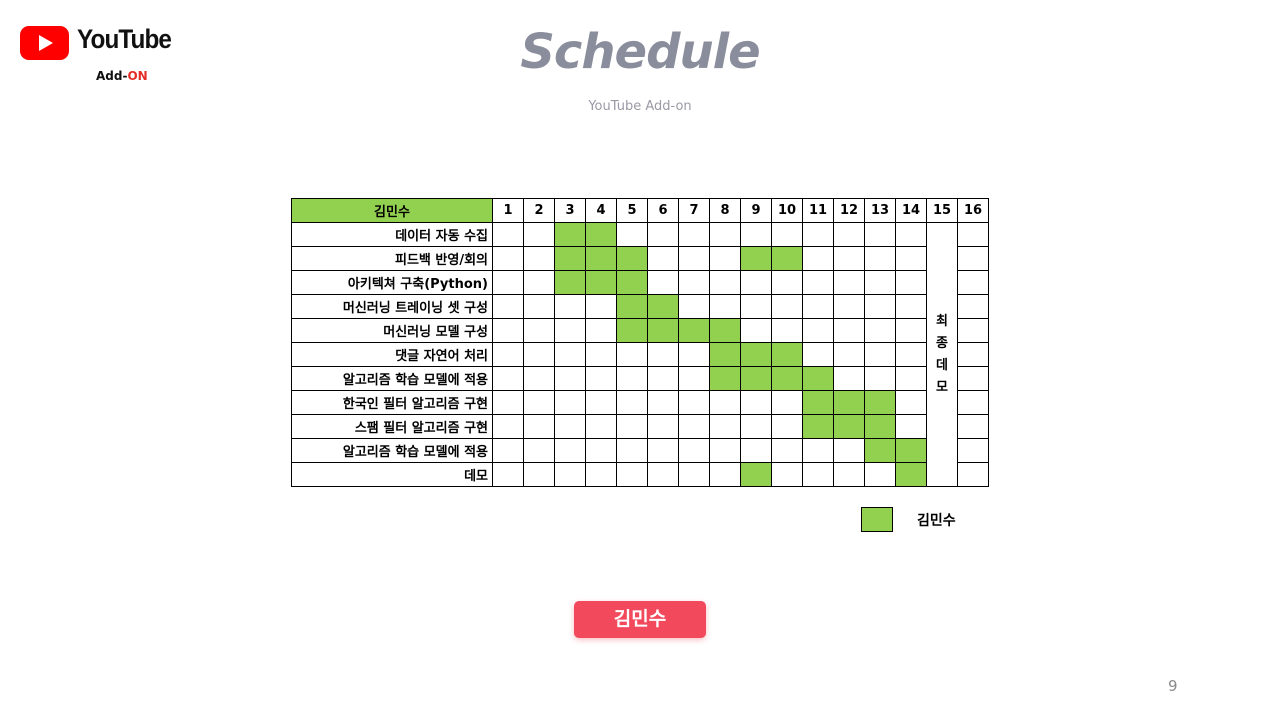  What do you see at coordinates (640, 402) in the screenshot?
I see `table-row: 한국인 필터 알고리즘 구현` at bounding box center [640, 402].